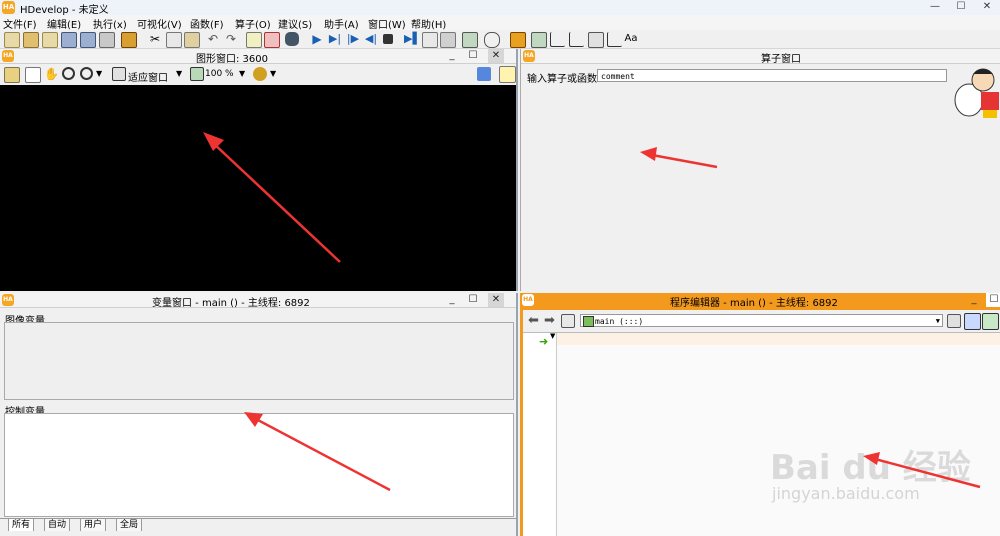 The height and width of the screenshot is (536, 1000). Describe the element at coordinates (317, 452) in the screenshot. I see `arrow-variable-window` at that location.